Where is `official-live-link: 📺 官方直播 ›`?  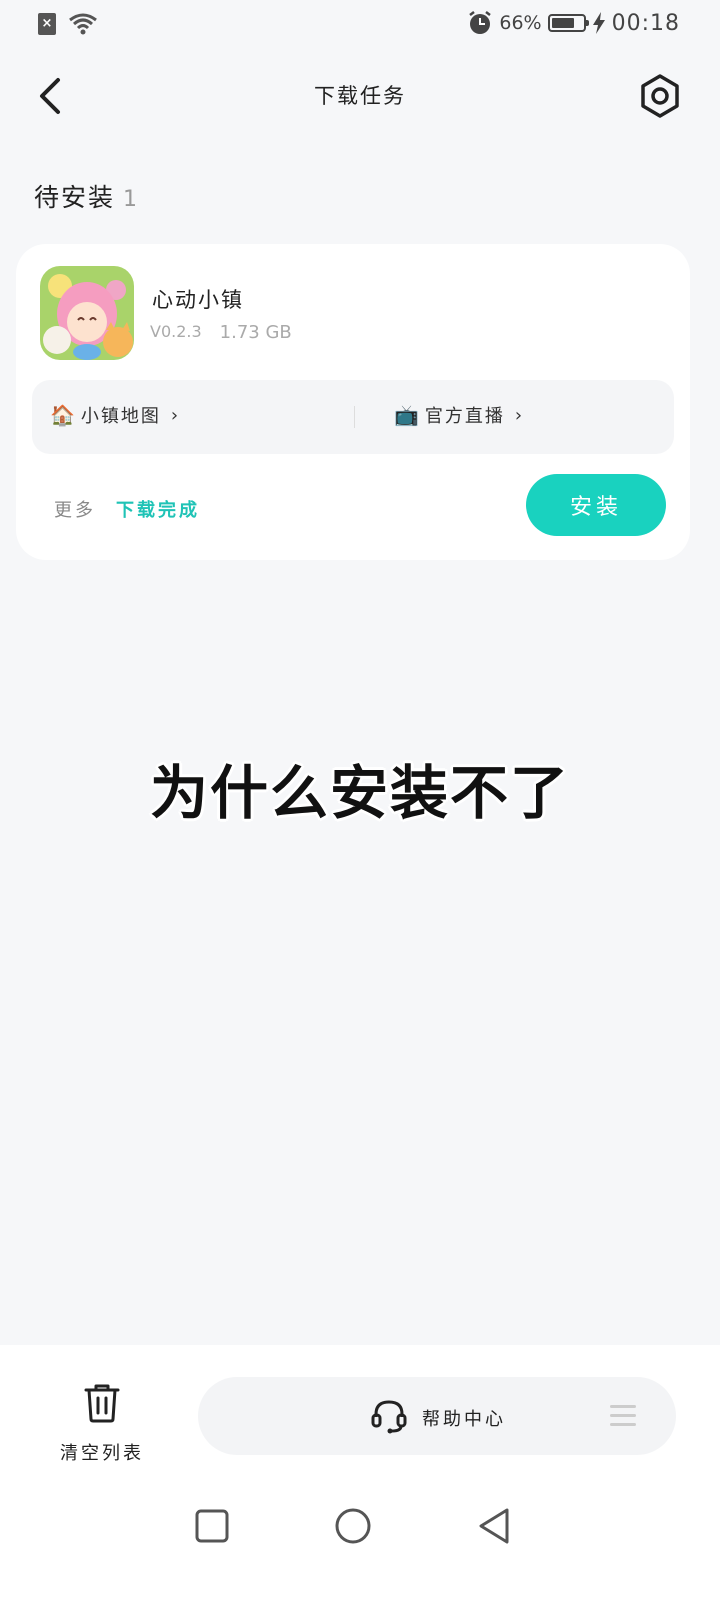 official-live-link: 📺 官方直播 › is located at coordinates (459, 415).